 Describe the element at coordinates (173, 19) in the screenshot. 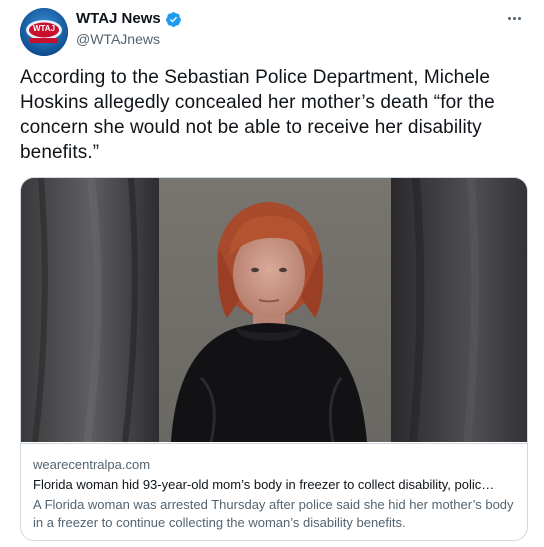

I see `verified-badge-icon` at that location.